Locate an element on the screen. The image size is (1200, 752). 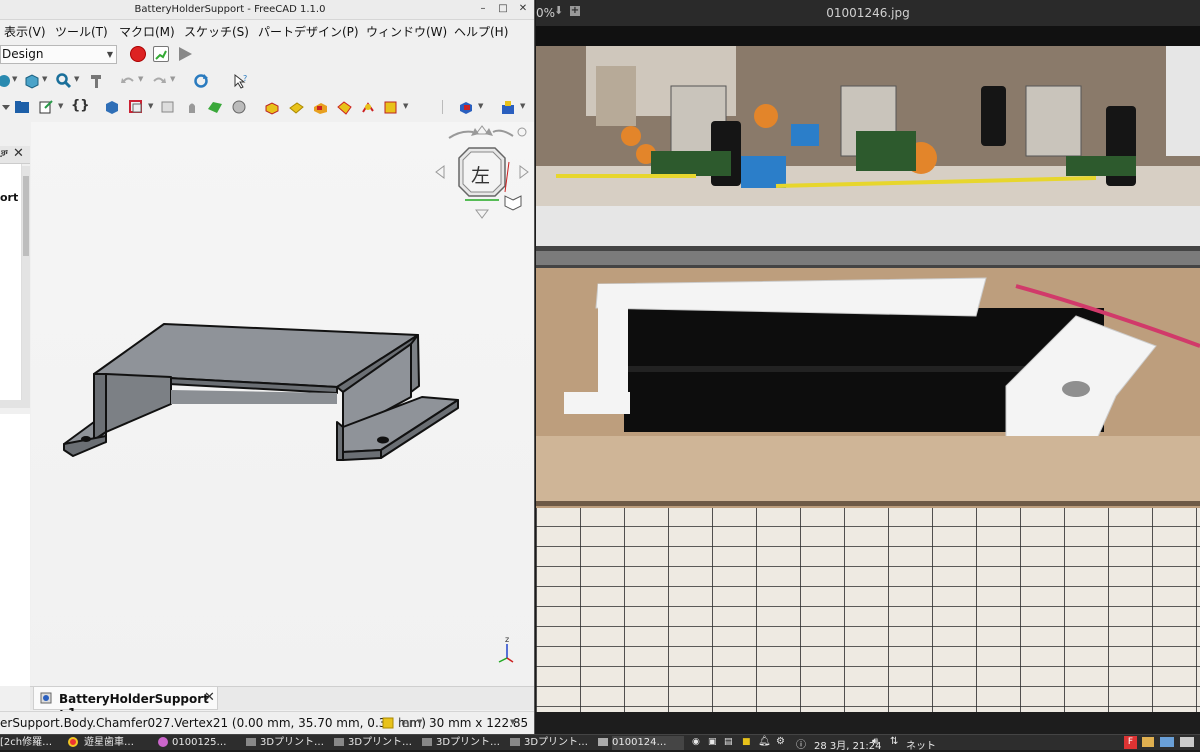
body-icon is located at coordinates (112, 107).